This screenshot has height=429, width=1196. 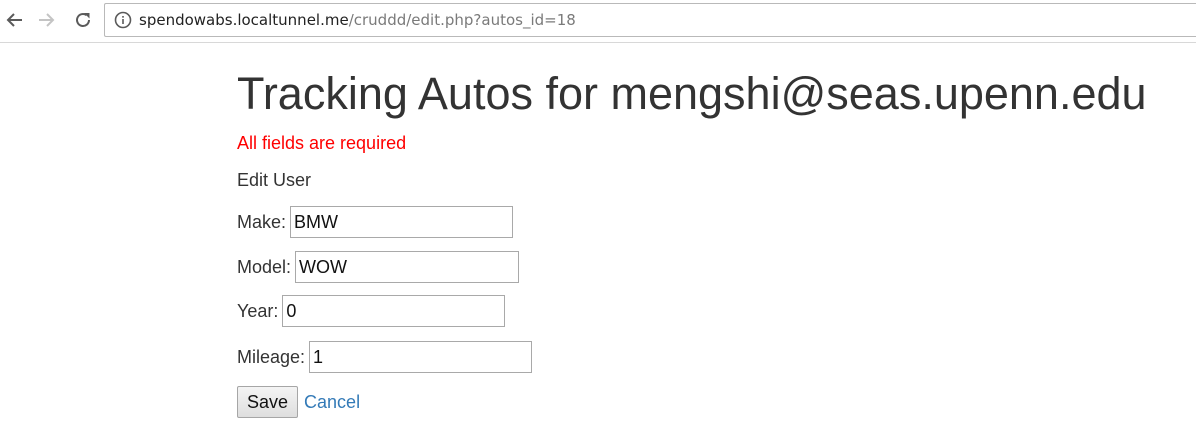 What do you see at coordinates (402, 222) in the screenshot?
I see `make-input` at bounding box center [402, 222].